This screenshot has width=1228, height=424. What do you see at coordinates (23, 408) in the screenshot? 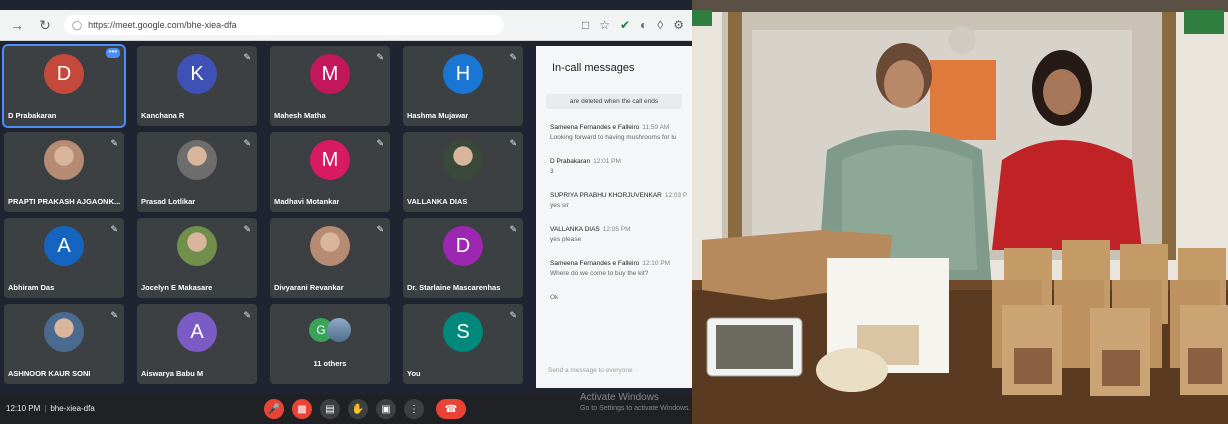
I see `meeting-time: 12:10 PM` at bounding box center [23, 408].